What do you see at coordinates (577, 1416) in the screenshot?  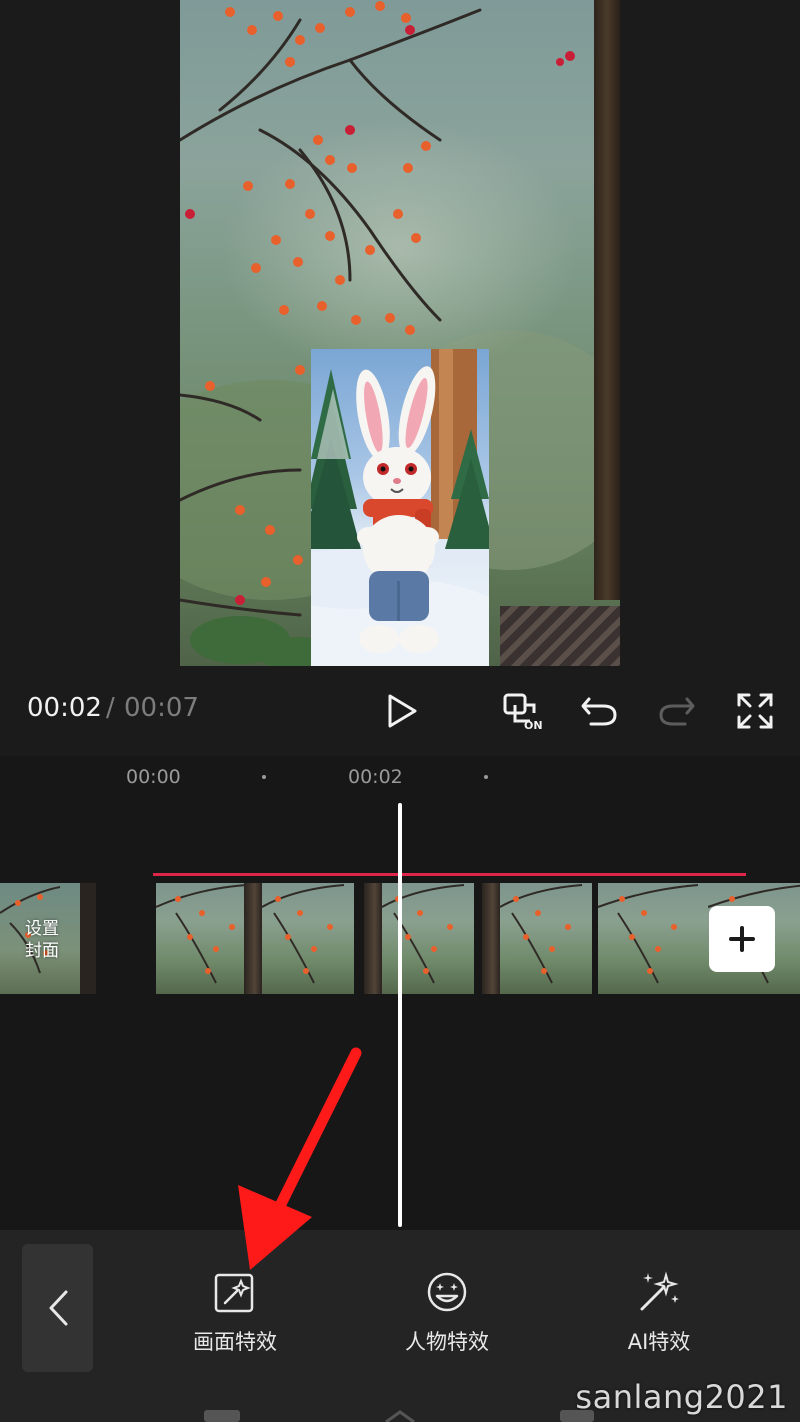 I see `nav-back-hint` at bounding box center [577, 1416].